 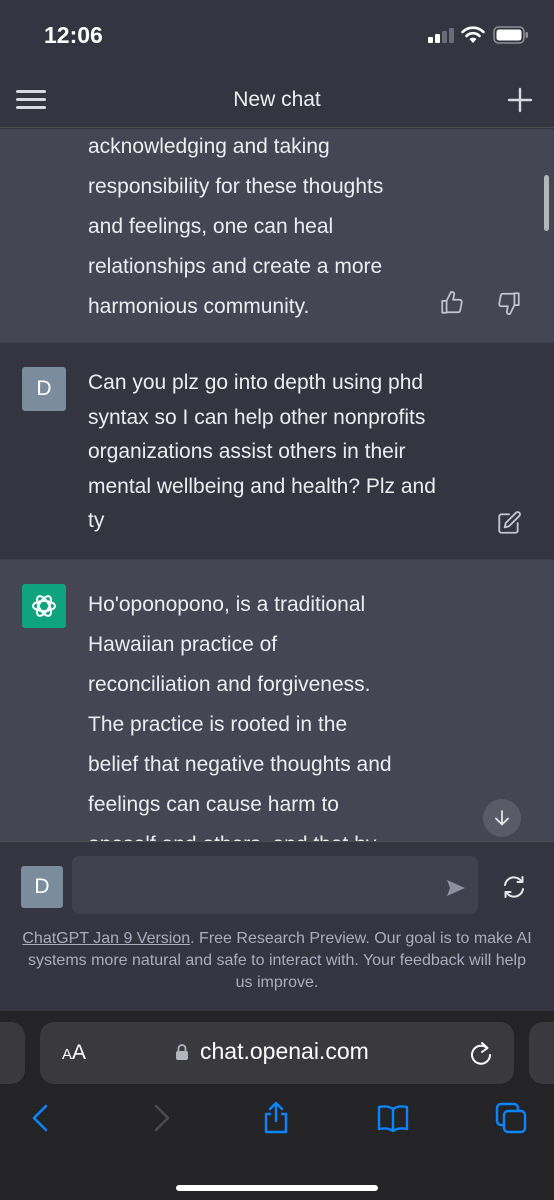 I want to click on message-line: responsibility for these thoughts, so click(x=236, y=186).